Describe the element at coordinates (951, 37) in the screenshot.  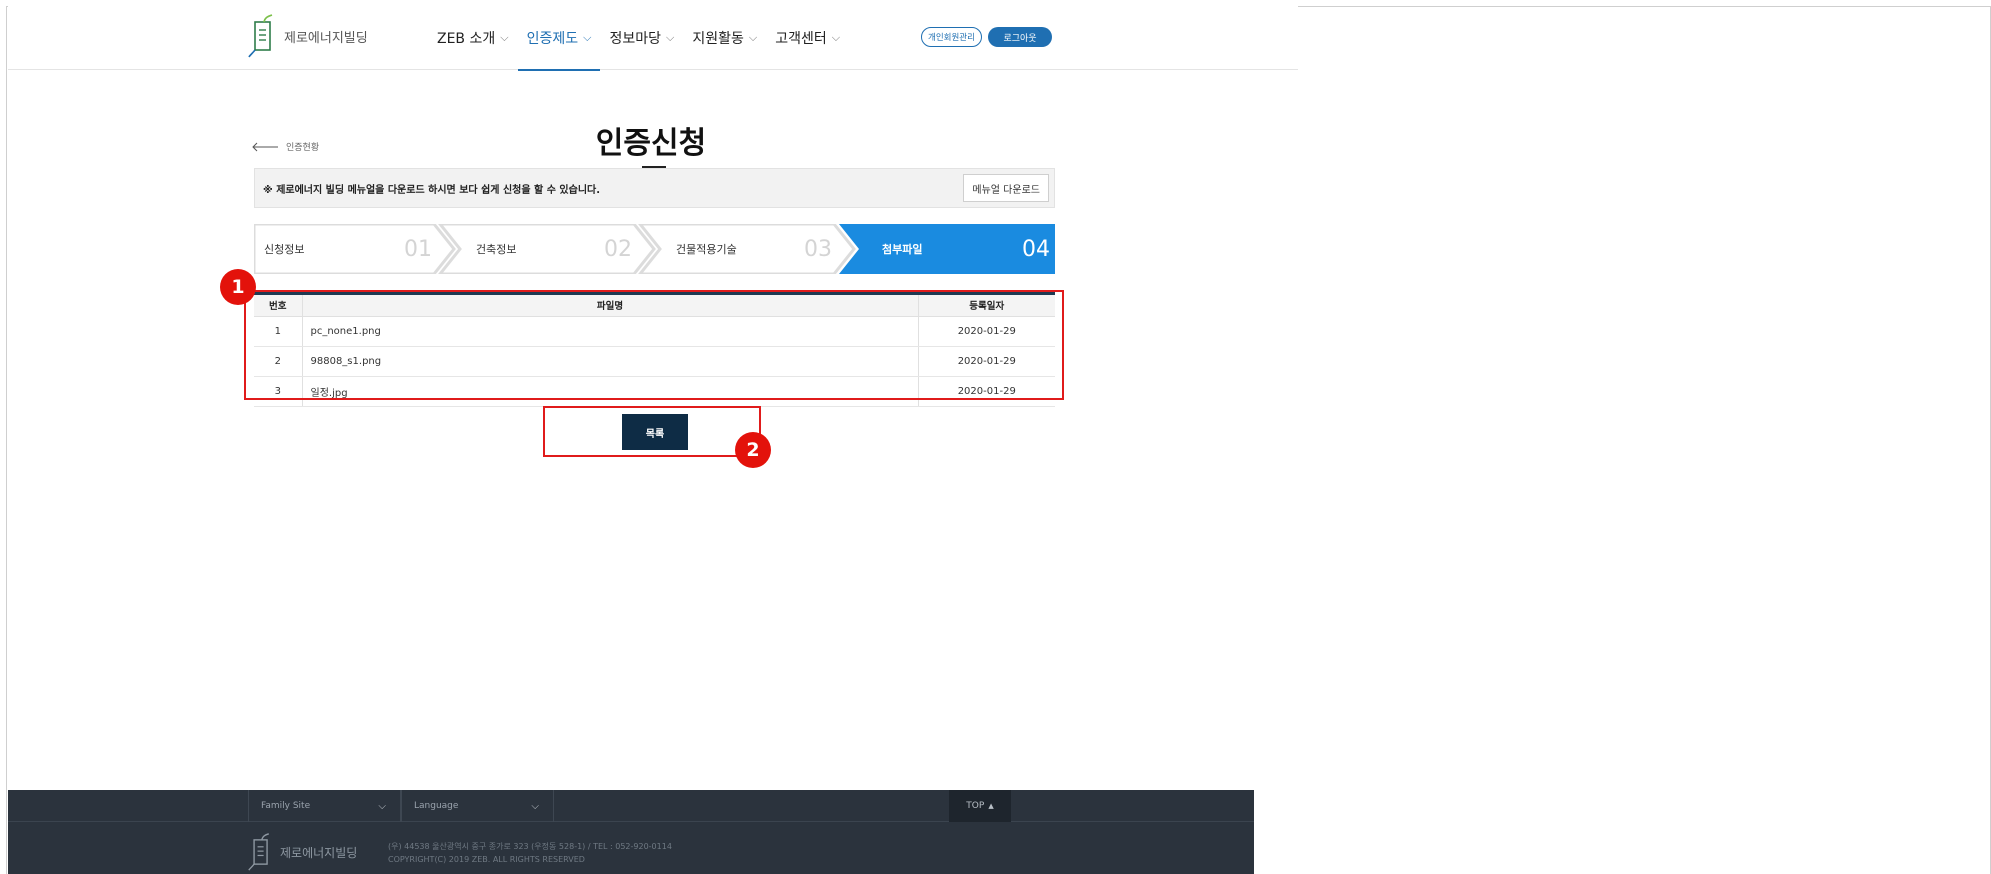
I see `member-manage-button: 개인회원관리` at that location.